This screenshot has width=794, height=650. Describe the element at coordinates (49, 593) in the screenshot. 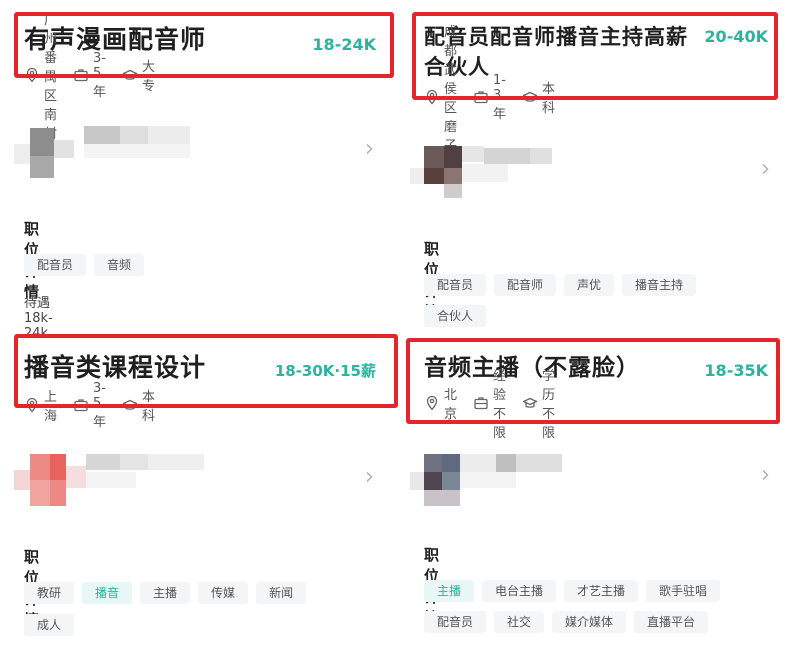

I see `tag: 教研` at that location.